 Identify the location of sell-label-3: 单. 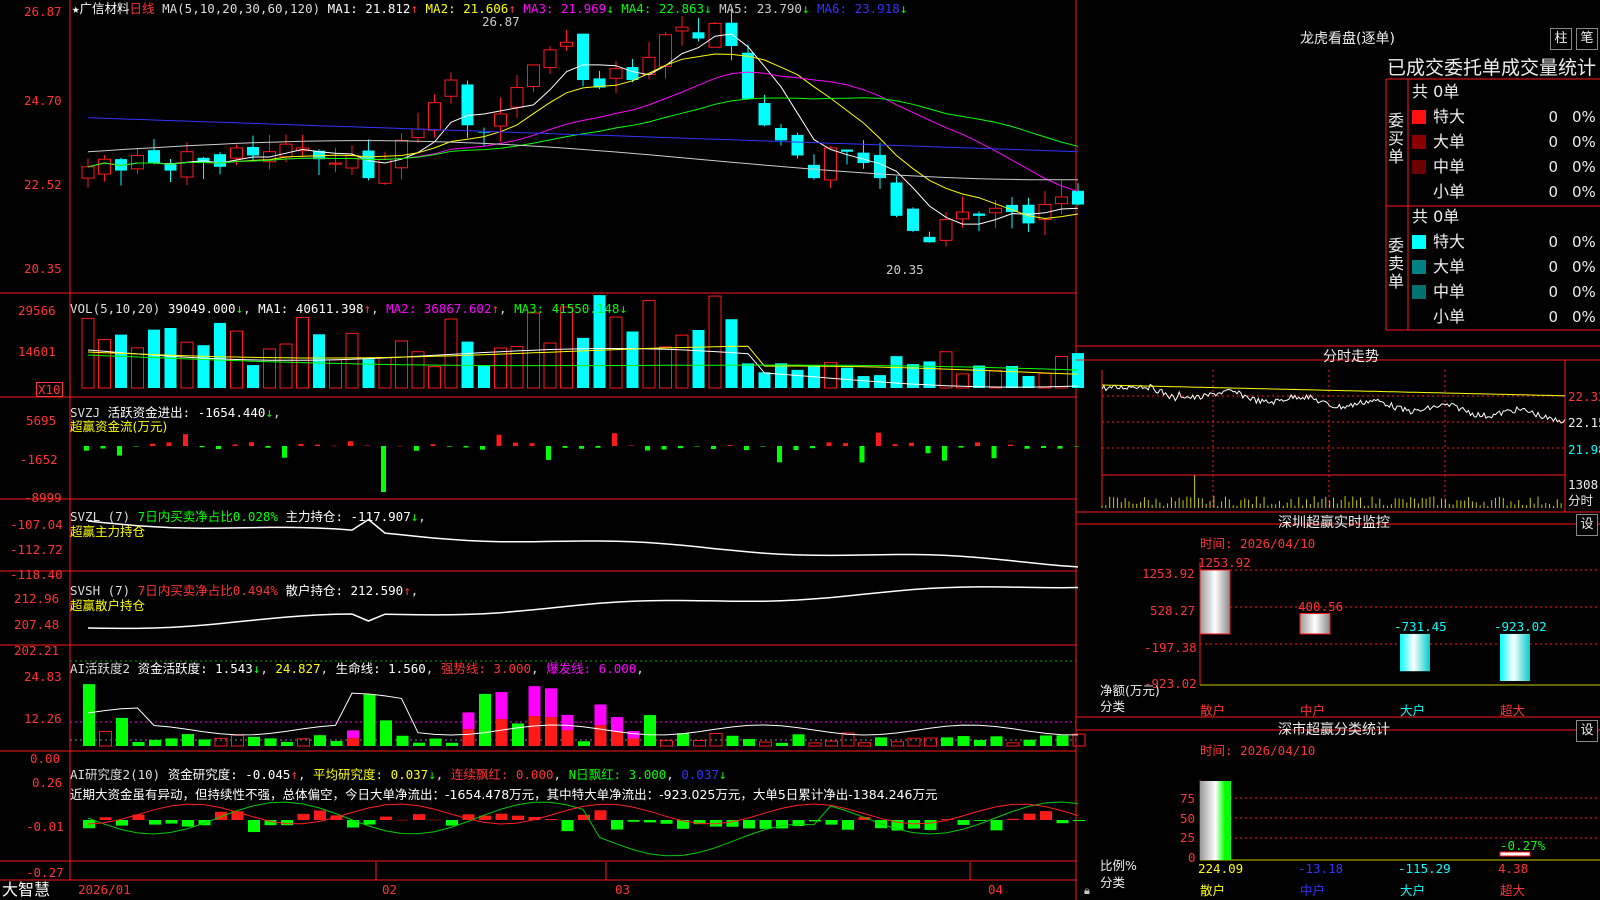
(1395, 281).